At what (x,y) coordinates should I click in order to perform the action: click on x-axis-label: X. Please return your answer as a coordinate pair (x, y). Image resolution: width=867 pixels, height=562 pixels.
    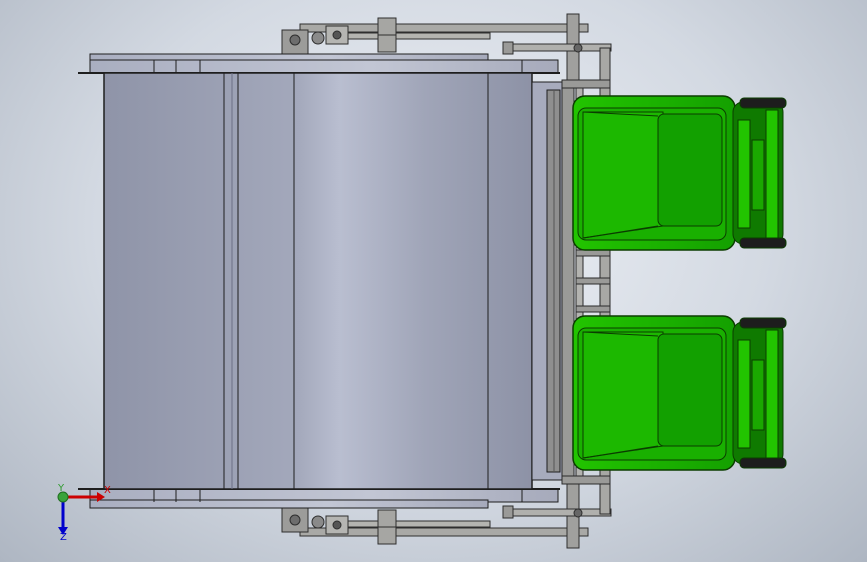
    Looking at the image, I should click on (107, 490).